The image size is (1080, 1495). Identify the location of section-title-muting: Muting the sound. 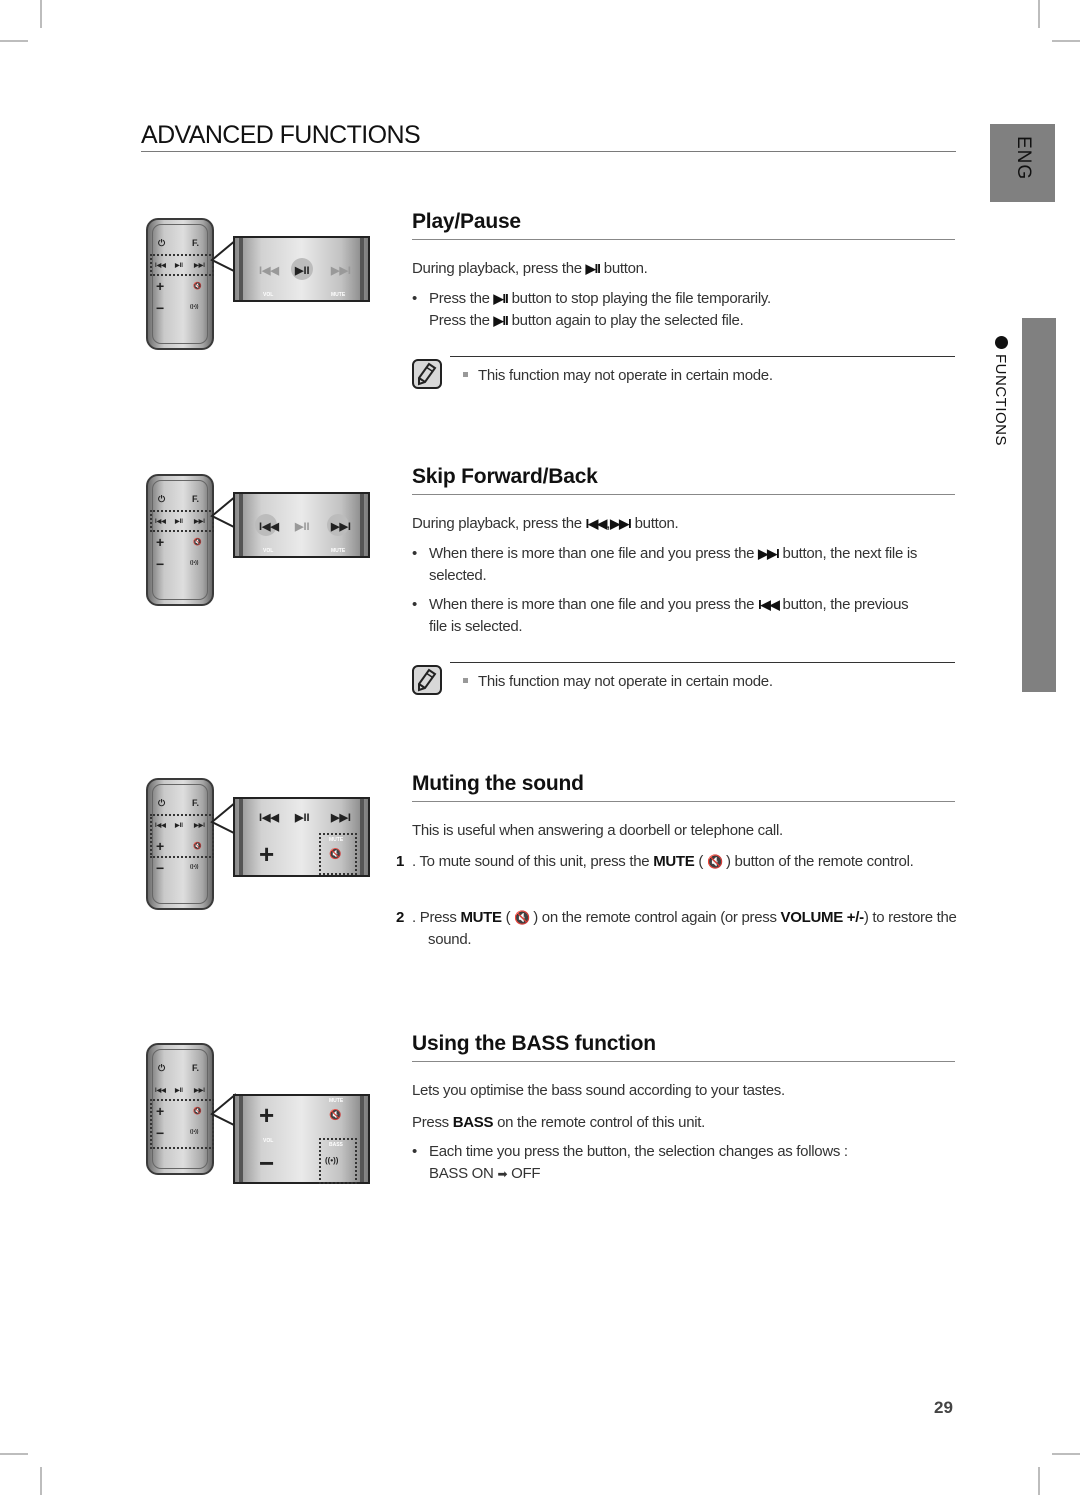
(498, 783).